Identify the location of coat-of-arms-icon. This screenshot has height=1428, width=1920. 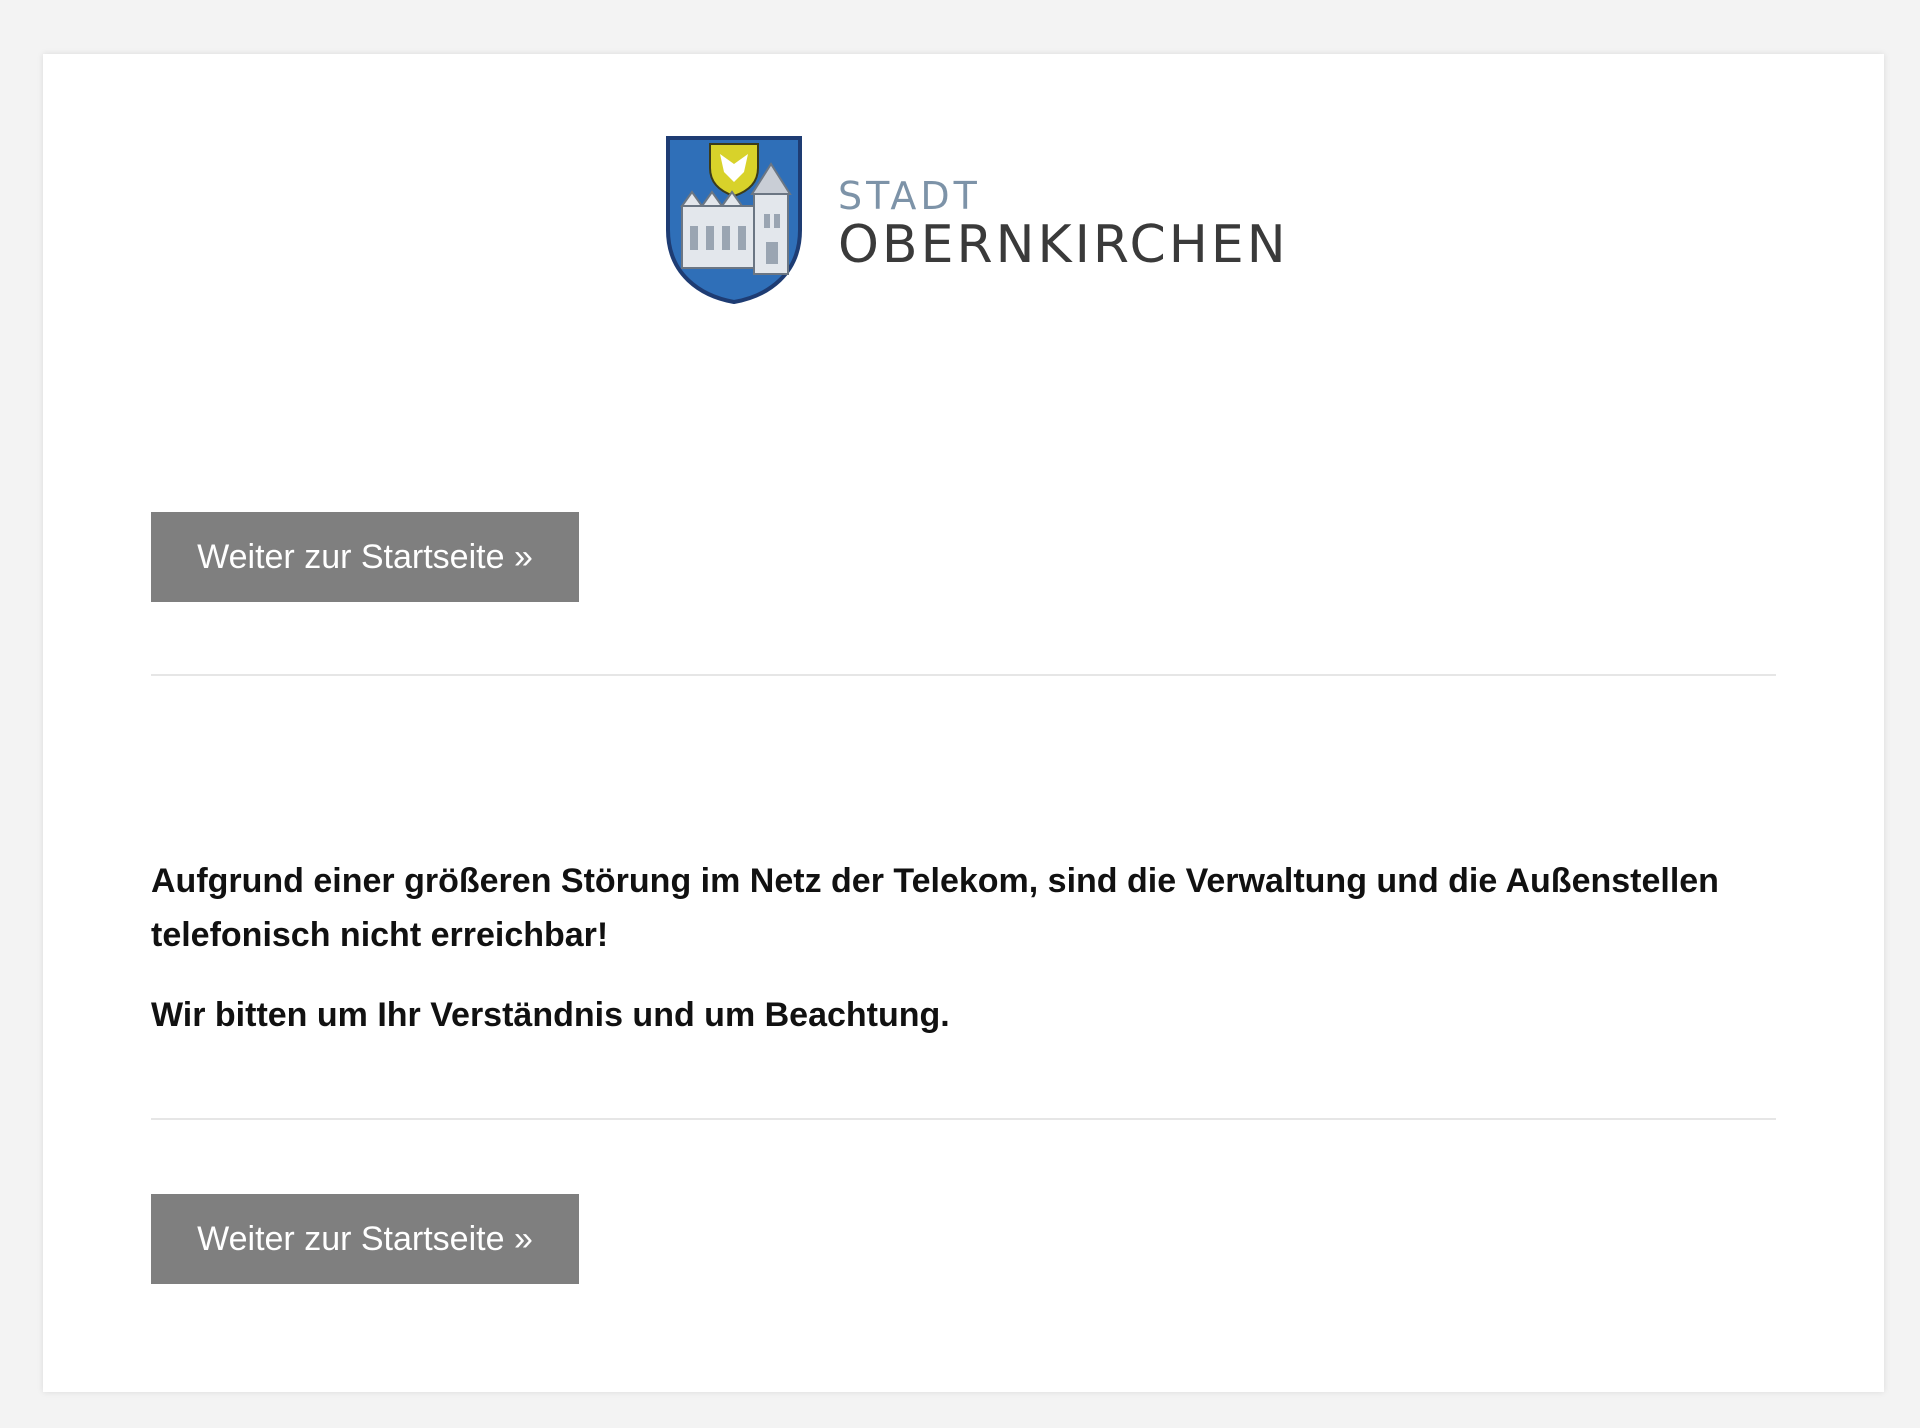
(734, 220).